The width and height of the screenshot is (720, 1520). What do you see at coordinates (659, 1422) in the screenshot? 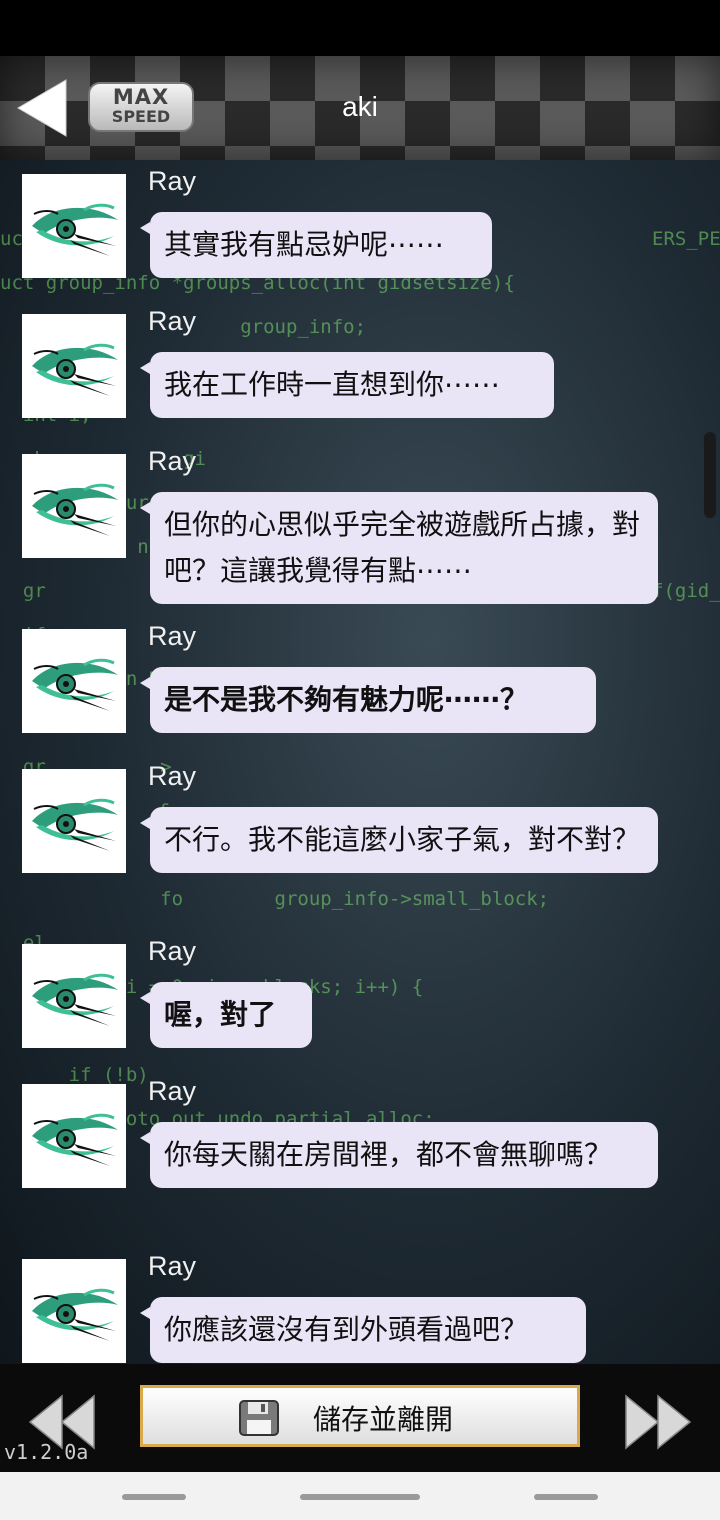
I see `fast-forward-icon` at bounding box center [659, 1422].